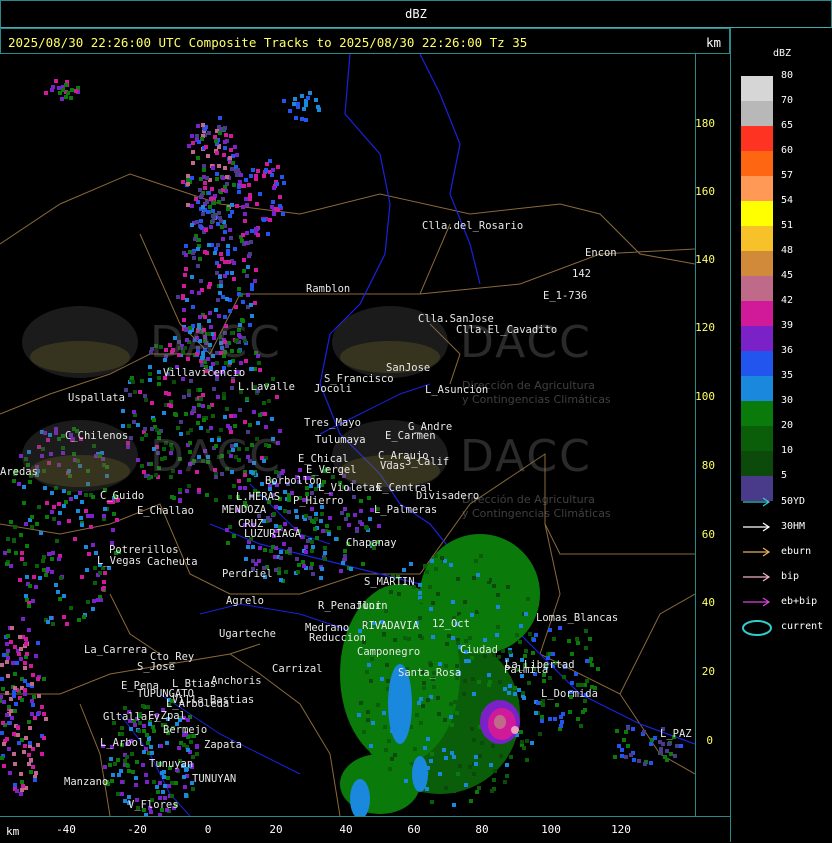 Image resolution: width=832 pixels, height=843 pixels. I want to click on place-label: L_Btias, so click(194, 684).